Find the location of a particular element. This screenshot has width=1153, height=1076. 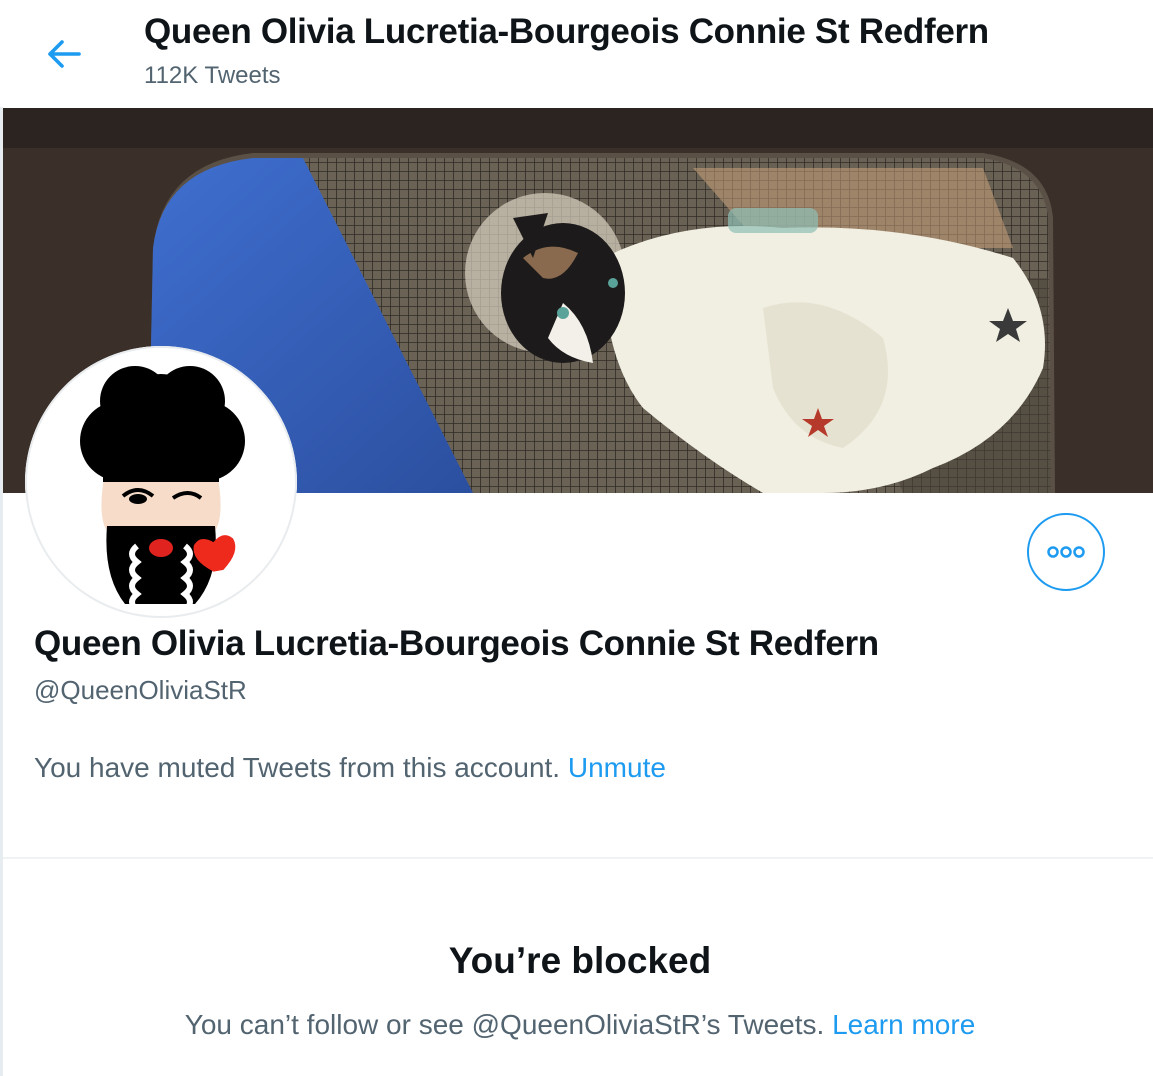

more-options-button is located at coordinates (1066, 552).